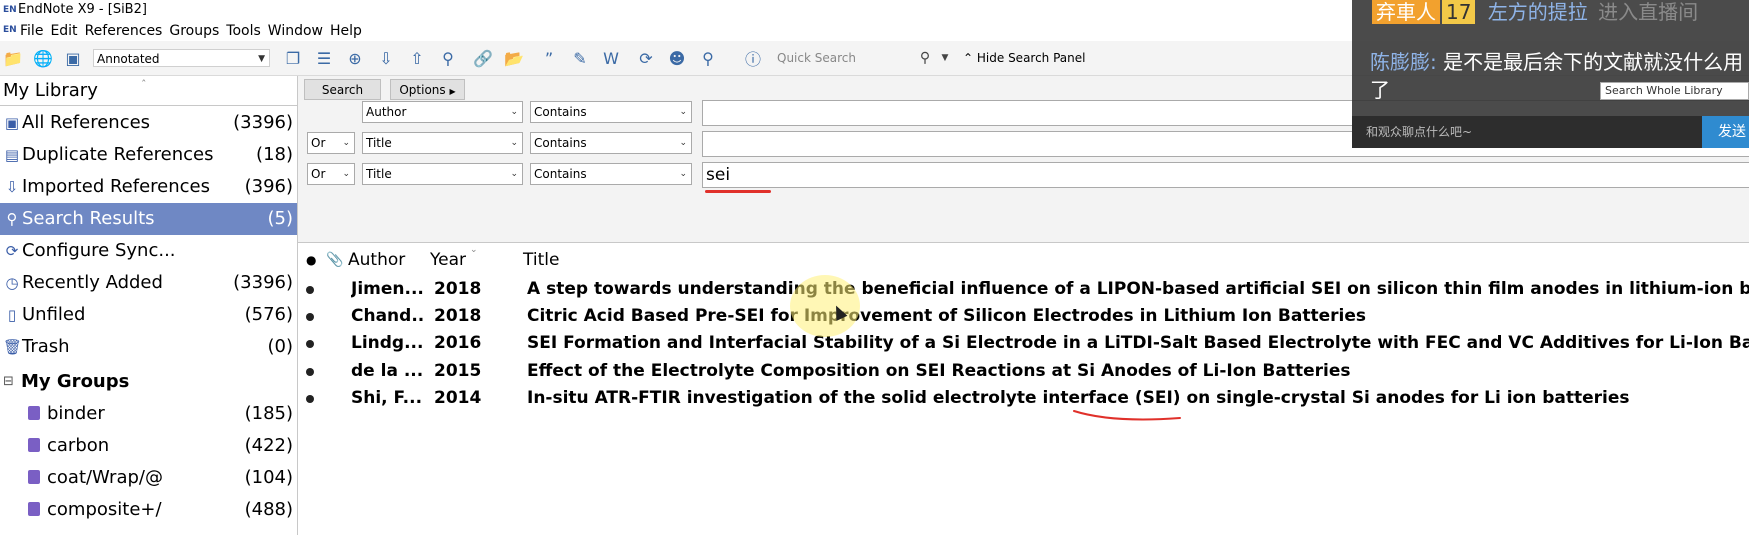  Describe the element at coordinates (442, 174) in the screenshot. I see `field-select-3: Title ⌄` at that location.